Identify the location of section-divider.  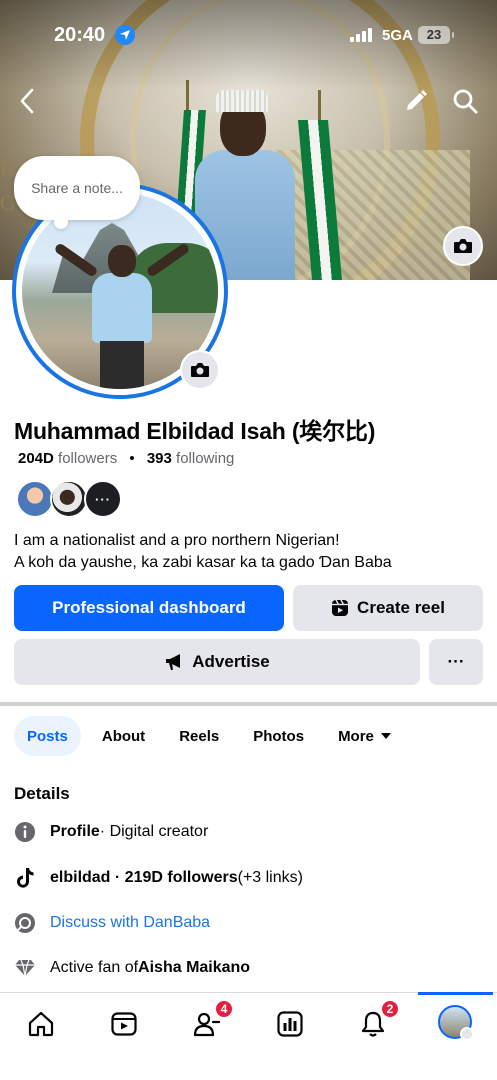
(248, 704).